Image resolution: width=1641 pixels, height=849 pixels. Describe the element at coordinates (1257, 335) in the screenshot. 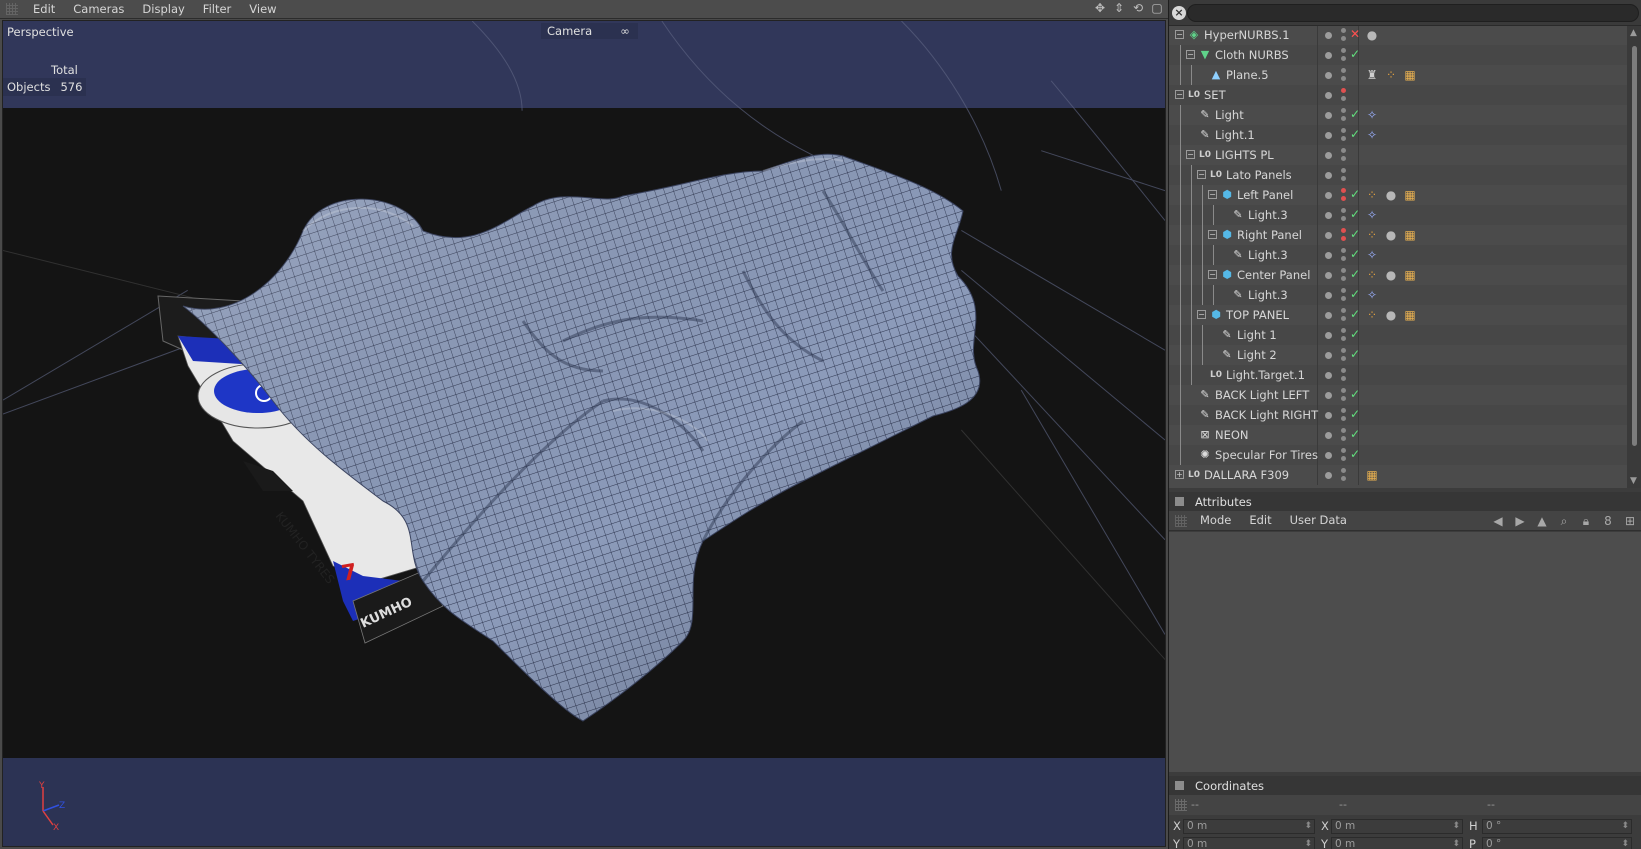

I see `object-name: Light 1` at that location.